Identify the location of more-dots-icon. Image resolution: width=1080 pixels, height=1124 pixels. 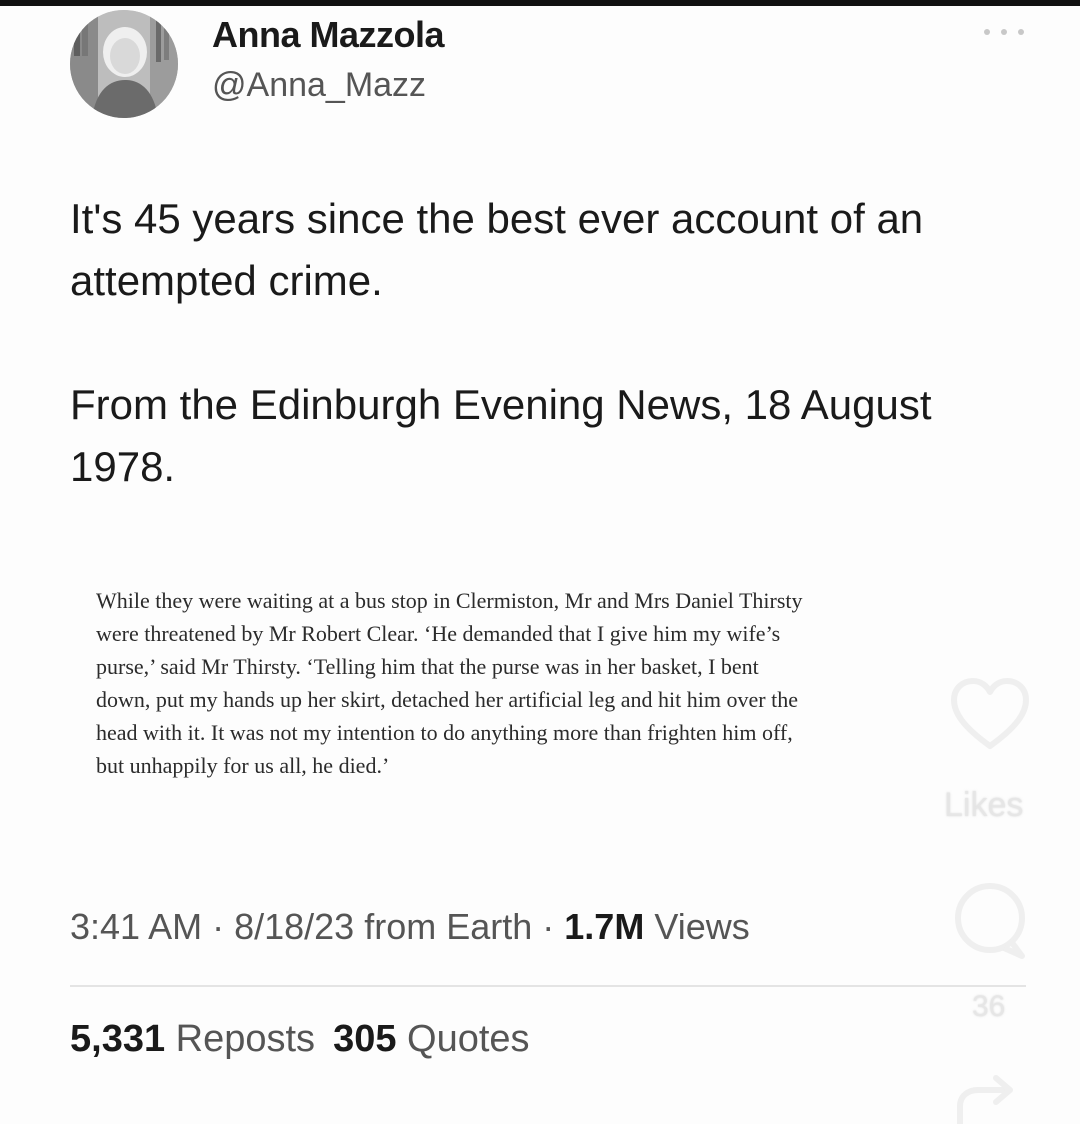
(1004, 32).